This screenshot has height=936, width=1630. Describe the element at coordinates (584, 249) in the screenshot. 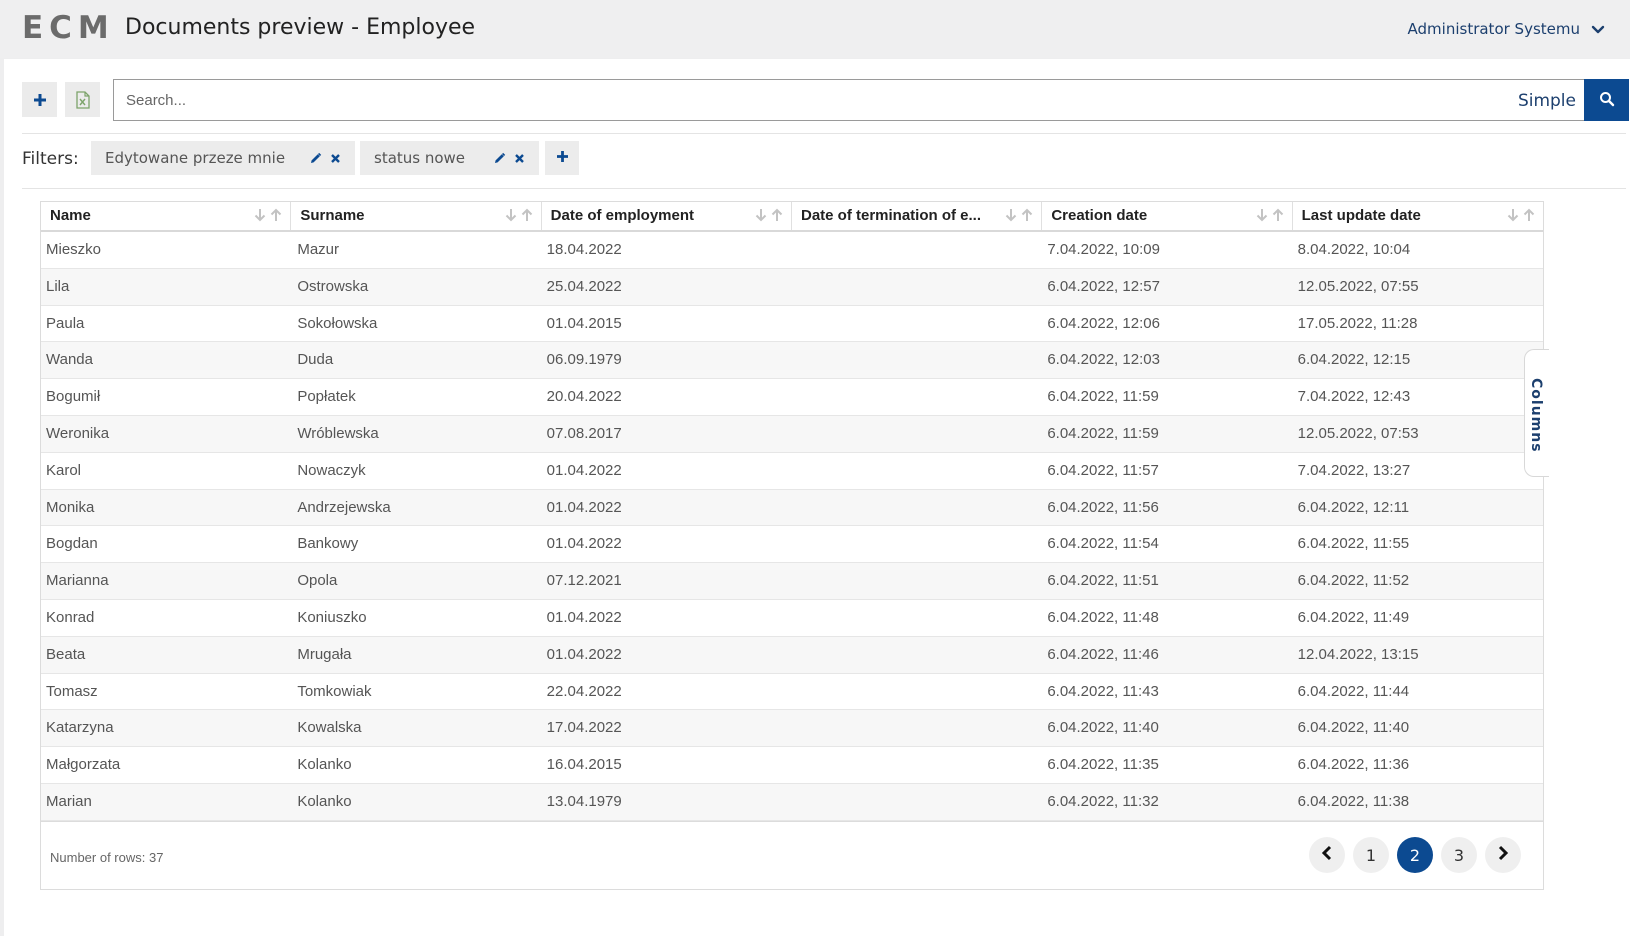

I see `table-cell: 18.04.2022` at that location.